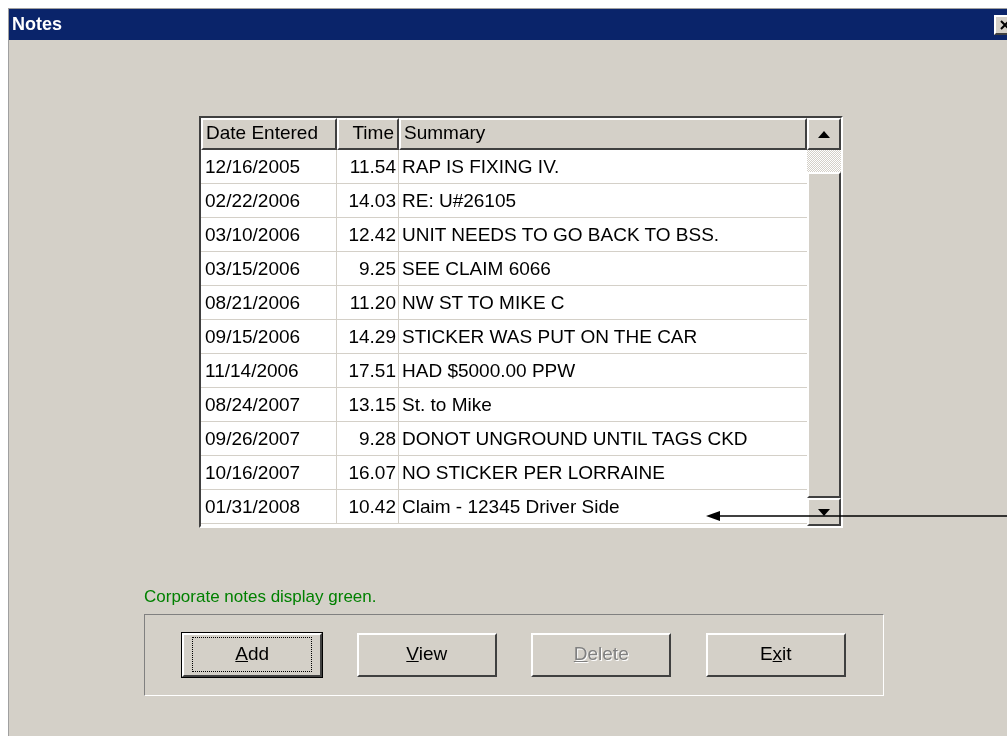  What do you see at coordinates (269, 472) in the screenshot?
I see `date-cell: 10/16/2007` at bounding box center [269, 472].